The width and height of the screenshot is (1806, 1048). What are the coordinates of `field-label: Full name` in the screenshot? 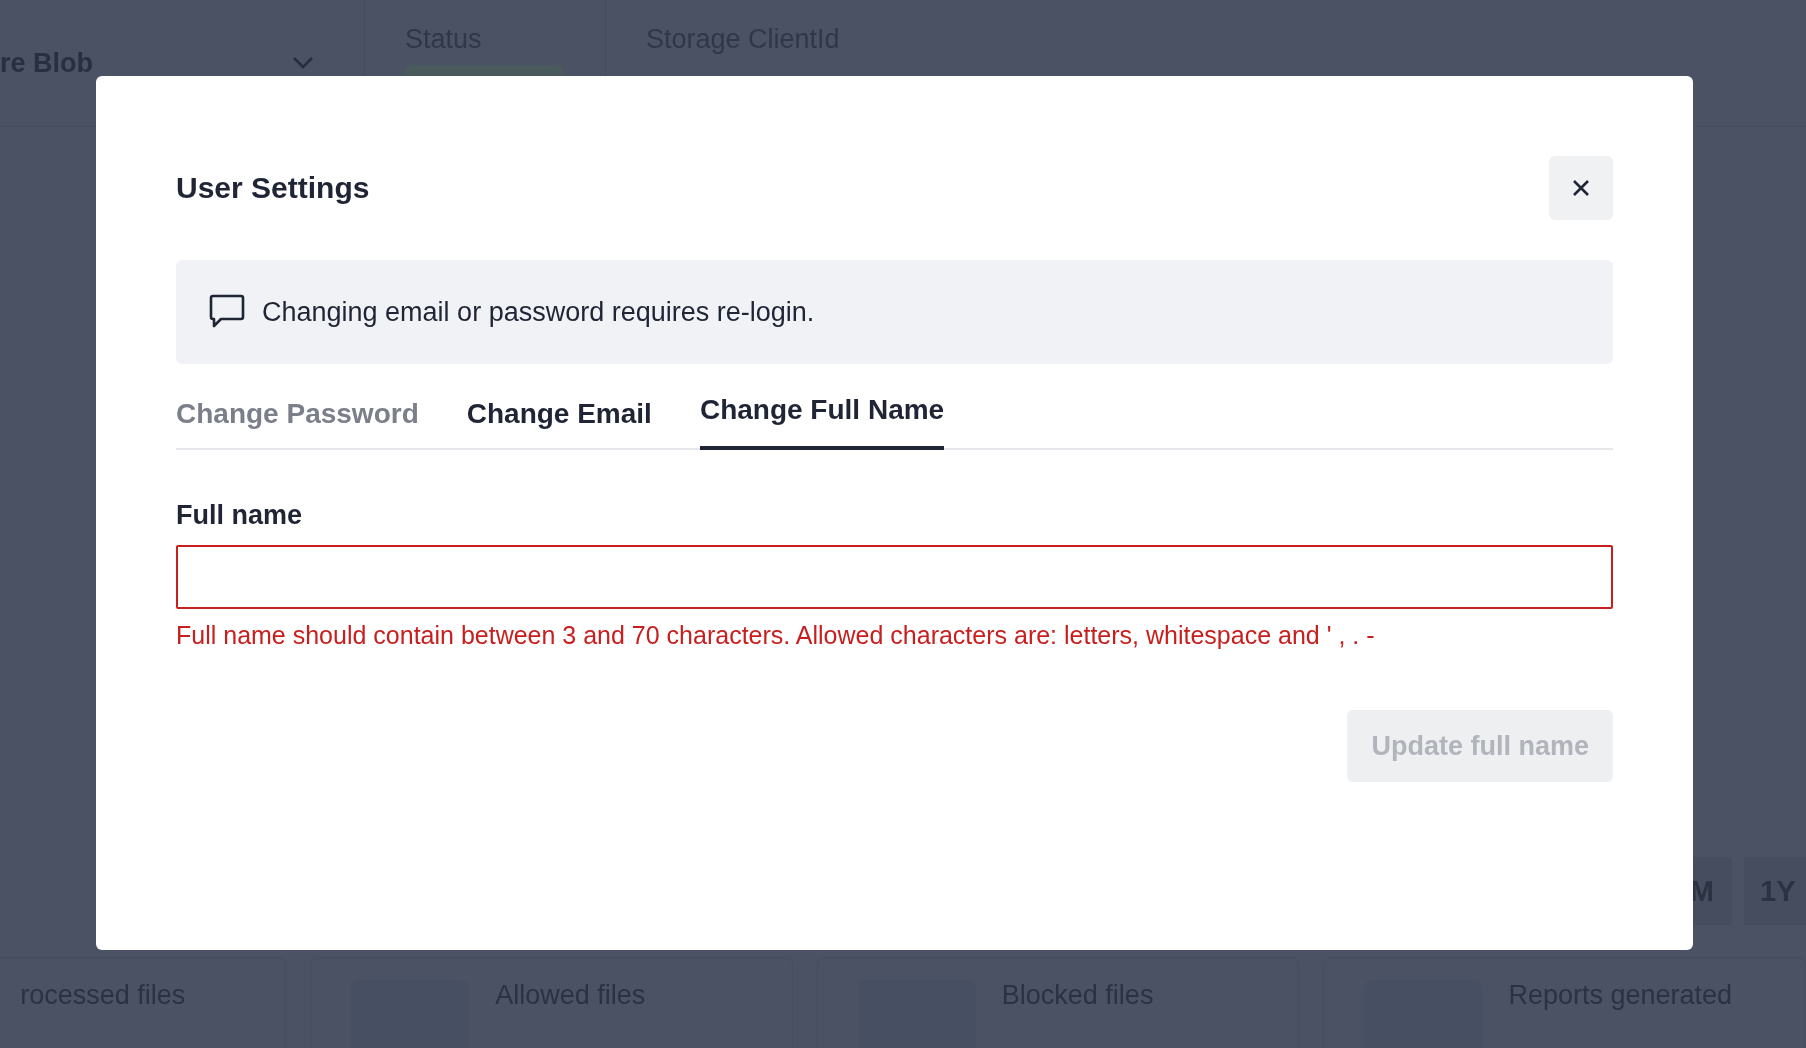 It's located at (240, 515).